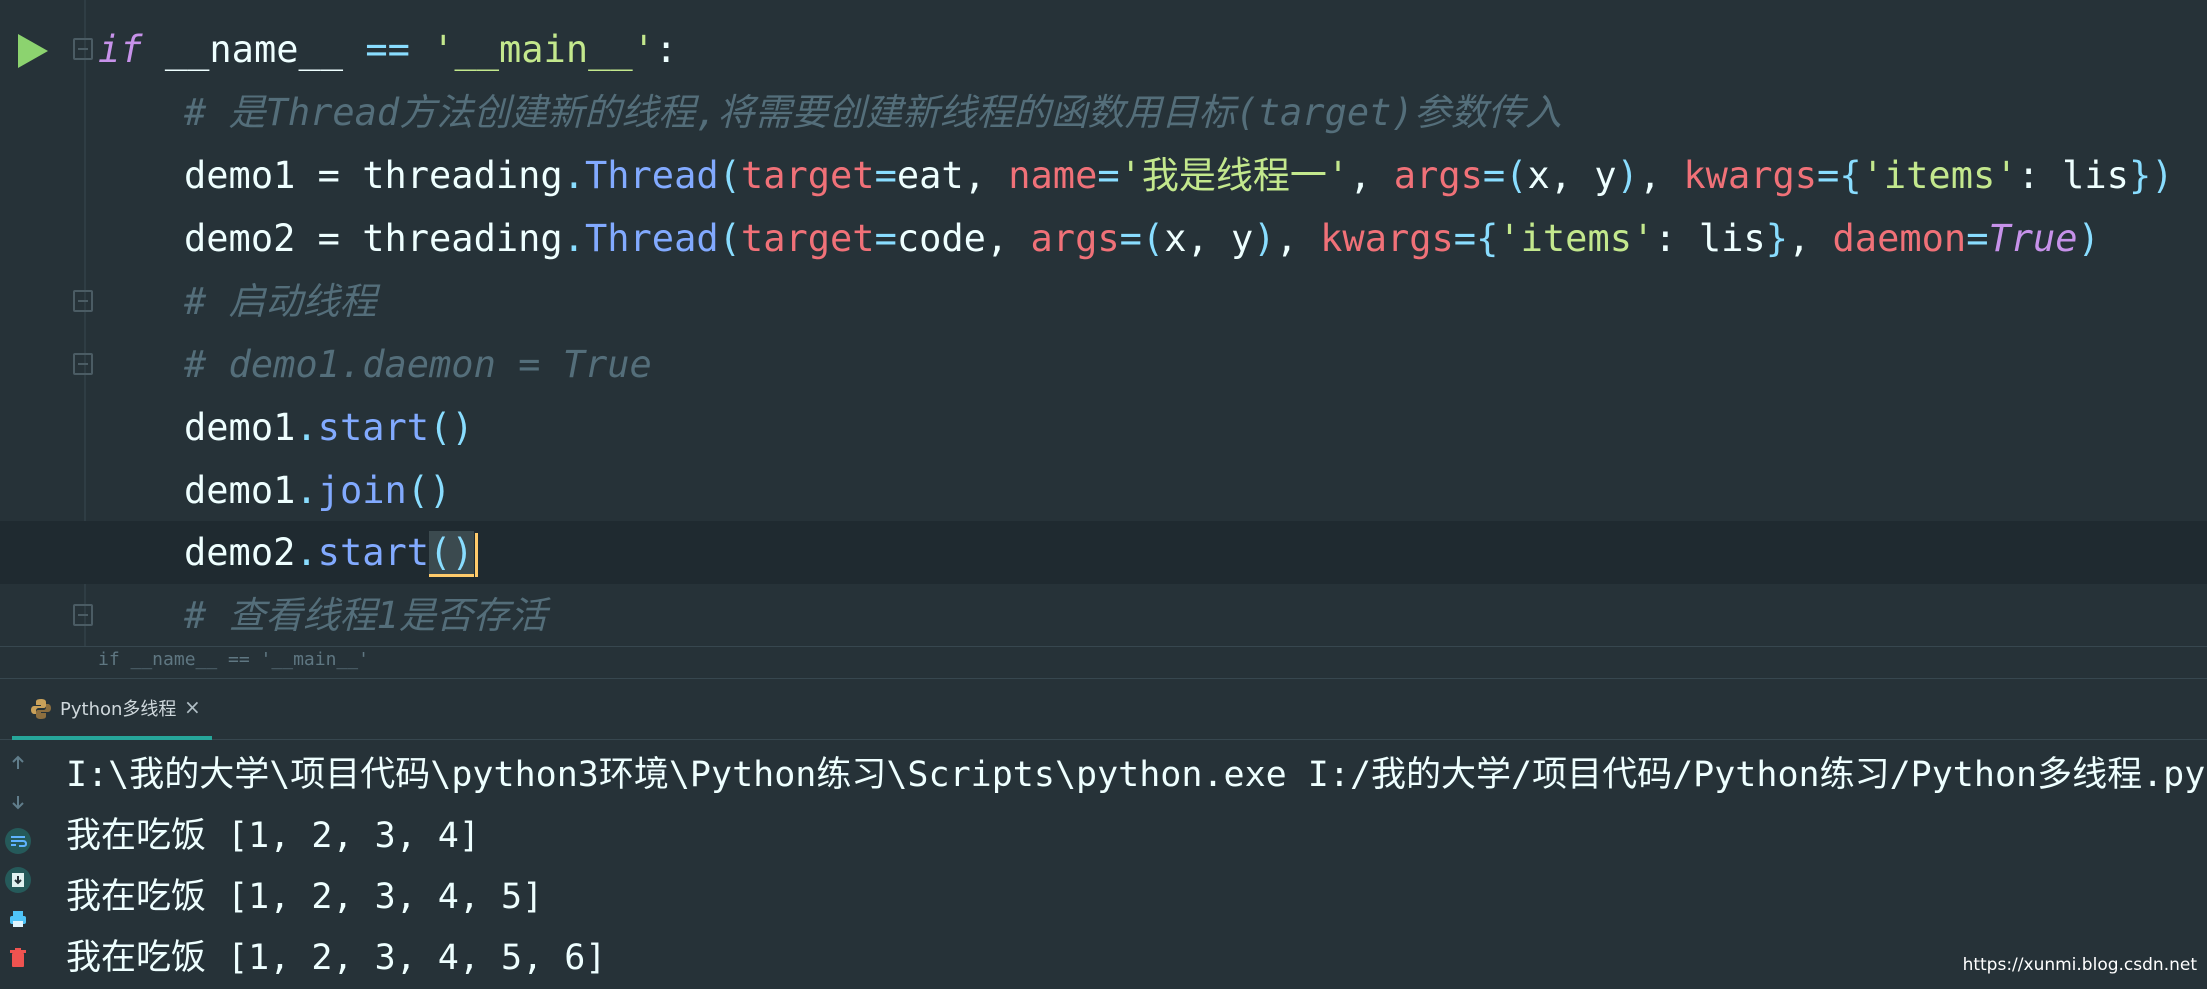  Describe the element at coordinates (18, 802) in the screenshot. I see `arrow-down-icon` at that location.